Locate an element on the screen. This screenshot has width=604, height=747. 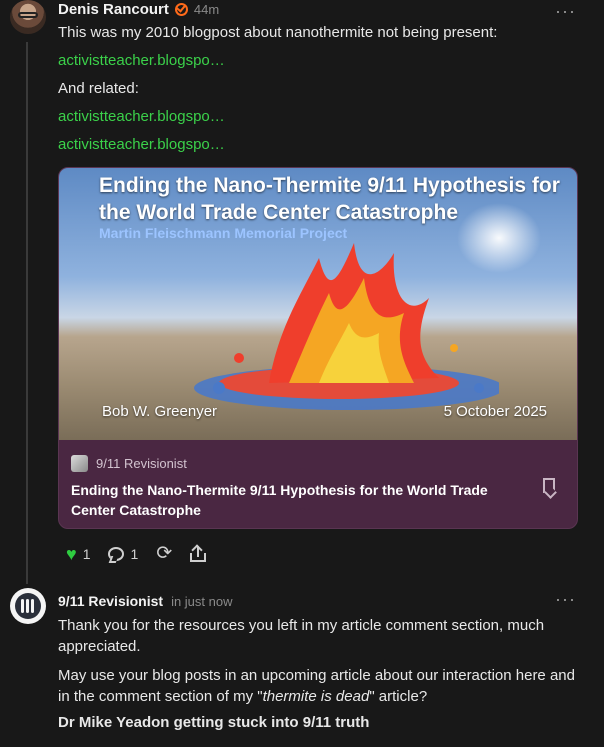
author-name: Denis Rancourt is located at coordinates (113, 9).